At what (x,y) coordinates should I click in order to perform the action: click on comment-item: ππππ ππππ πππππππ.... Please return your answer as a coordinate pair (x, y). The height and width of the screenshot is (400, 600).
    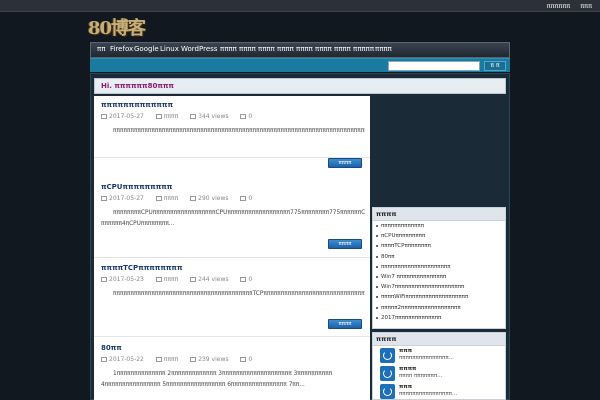
    Looking at the image, I should click on (439, 373).